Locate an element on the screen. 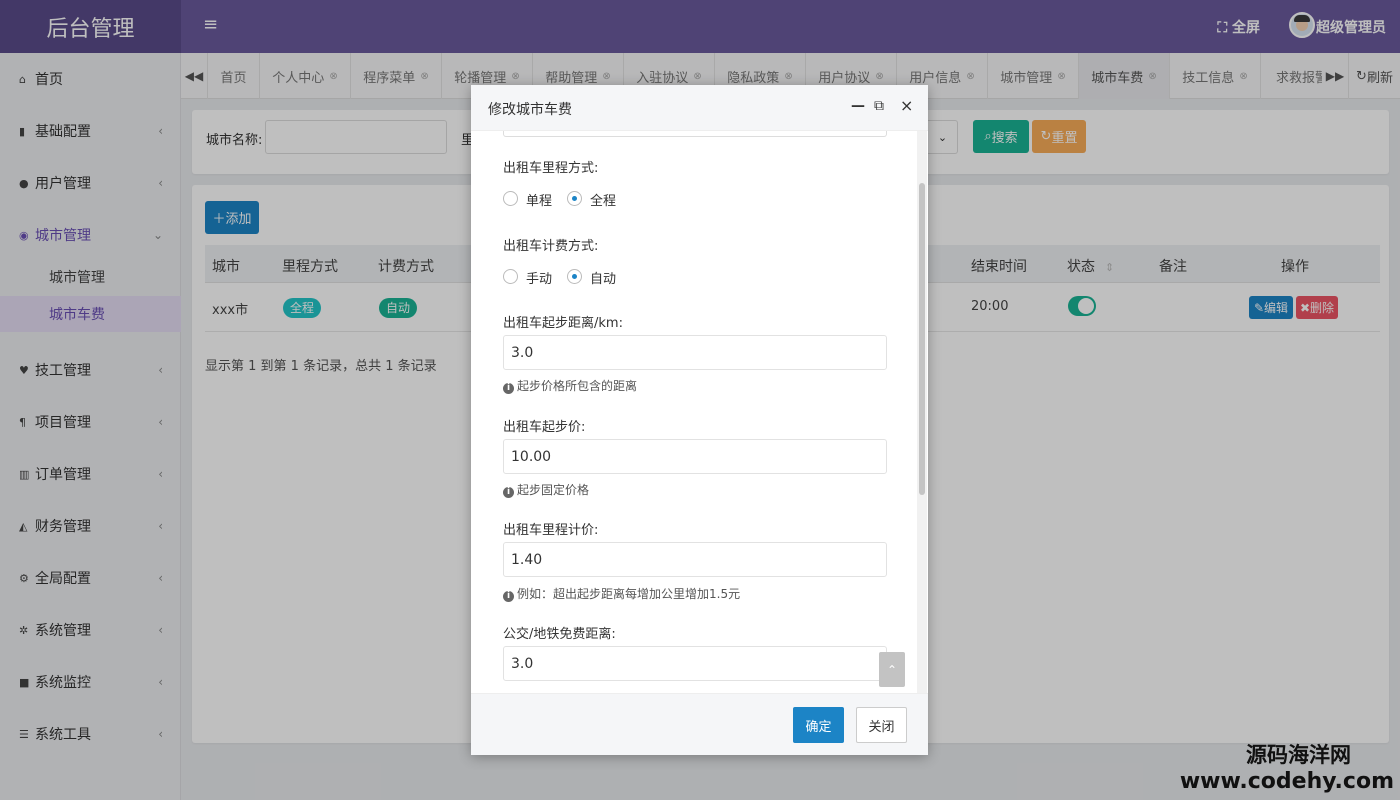  dialog-scrollbar is located at coordinates (922, 412).